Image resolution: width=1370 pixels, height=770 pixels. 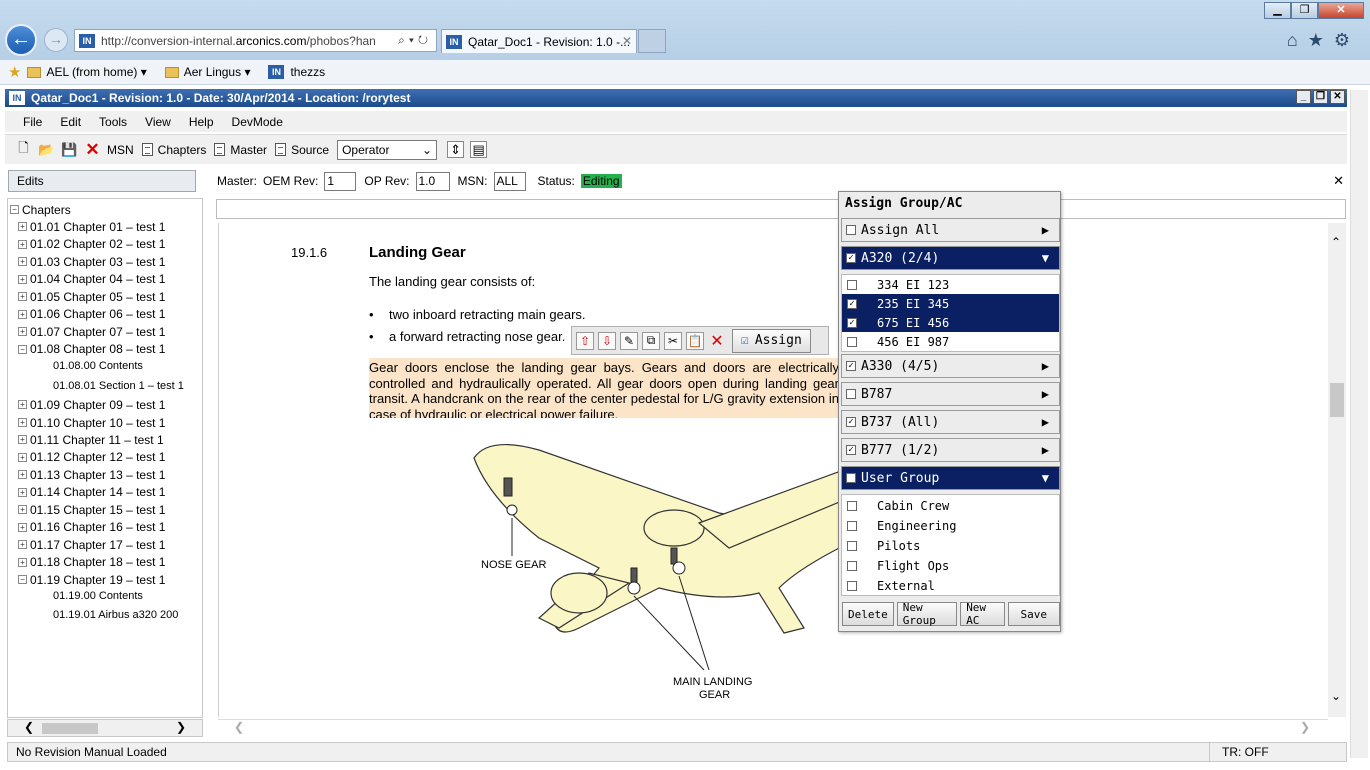 What do you see at coordinates (120, 150) in the screenshot?
I see `msn-button: MSN` at bounding box center [120, 150].